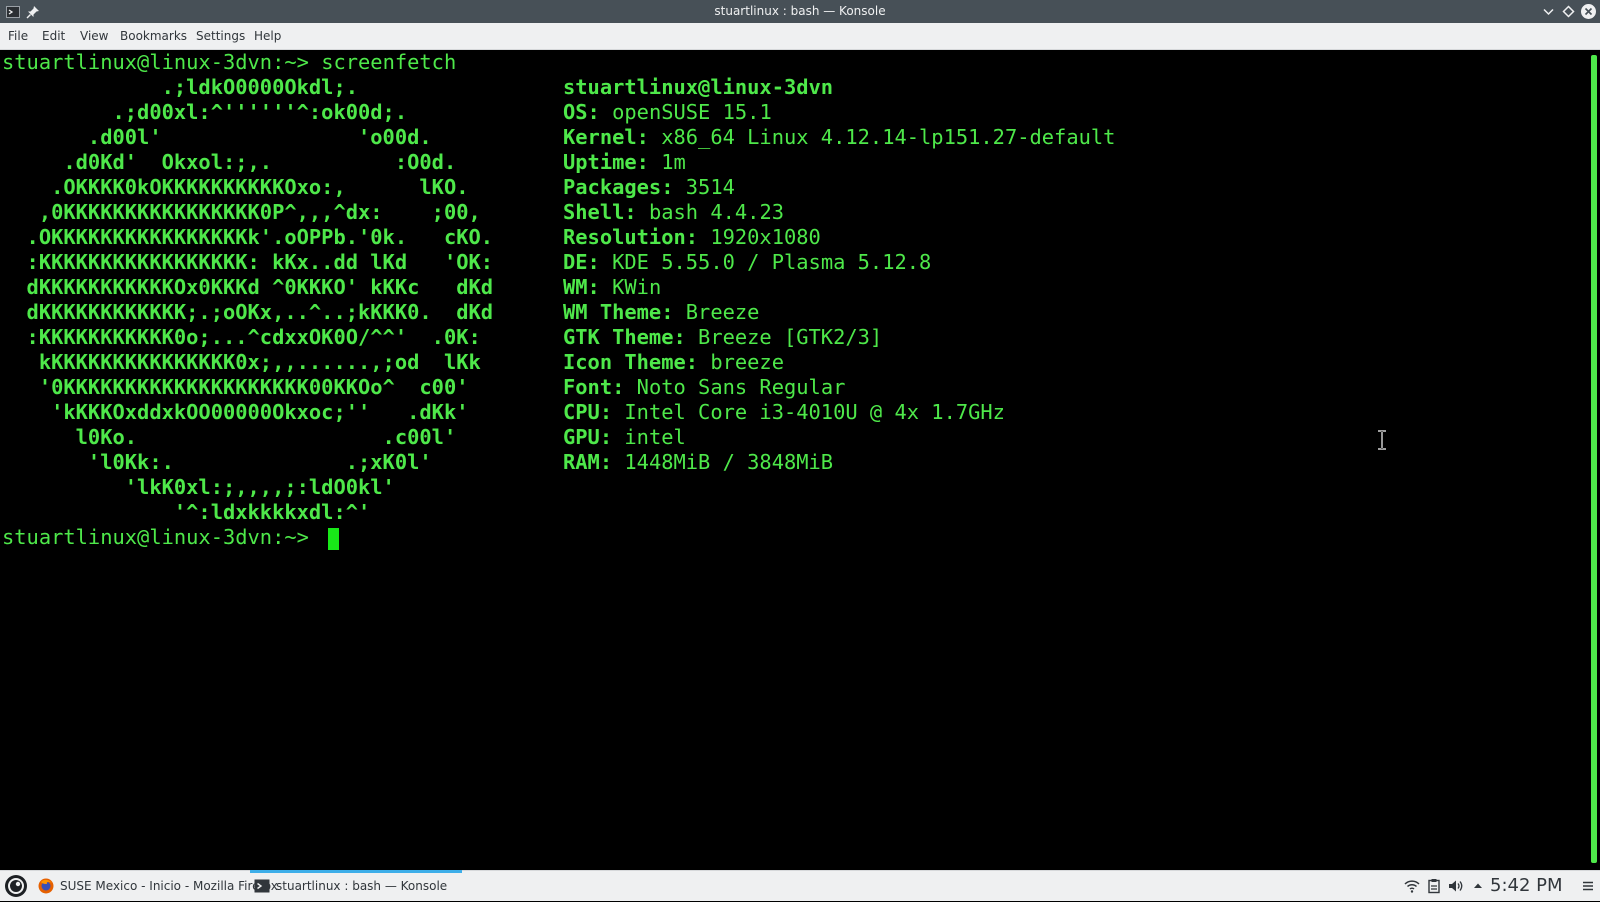 This screenshot has width=1600, height=902. Describe the element at coordinates (581, 287) in the screenshot. I see `info-label: WM:` at that location.